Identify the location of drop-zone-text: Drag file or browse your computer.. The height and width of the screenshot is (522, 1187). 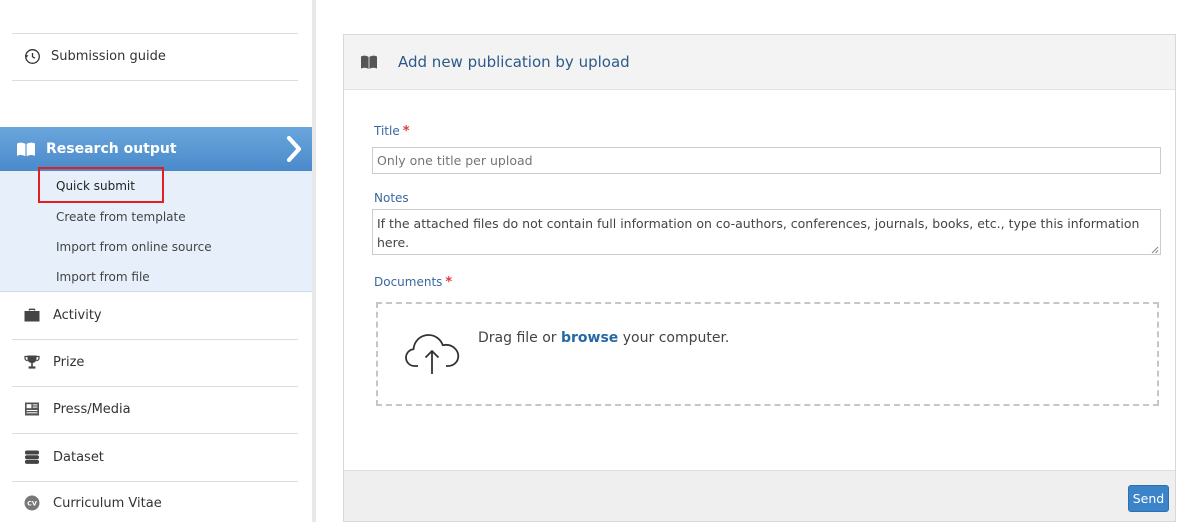
(603, 338).